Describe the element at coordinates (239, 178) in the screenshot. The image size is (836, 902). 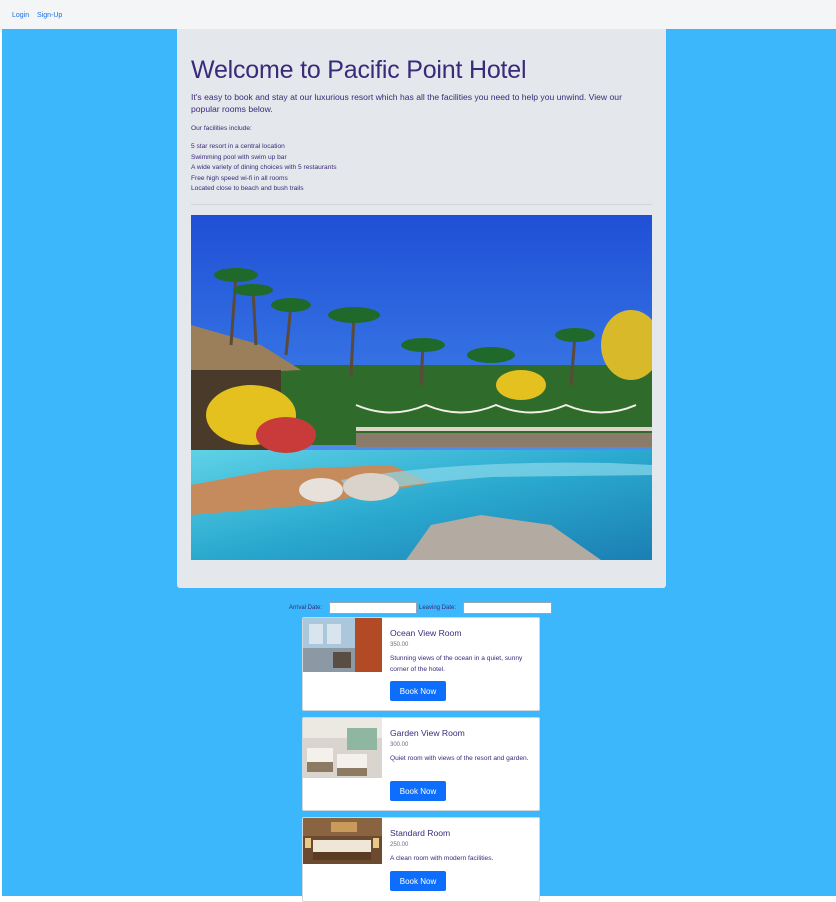
I see `facility-item: Free high speed wi-fi in all rooms` at that location.